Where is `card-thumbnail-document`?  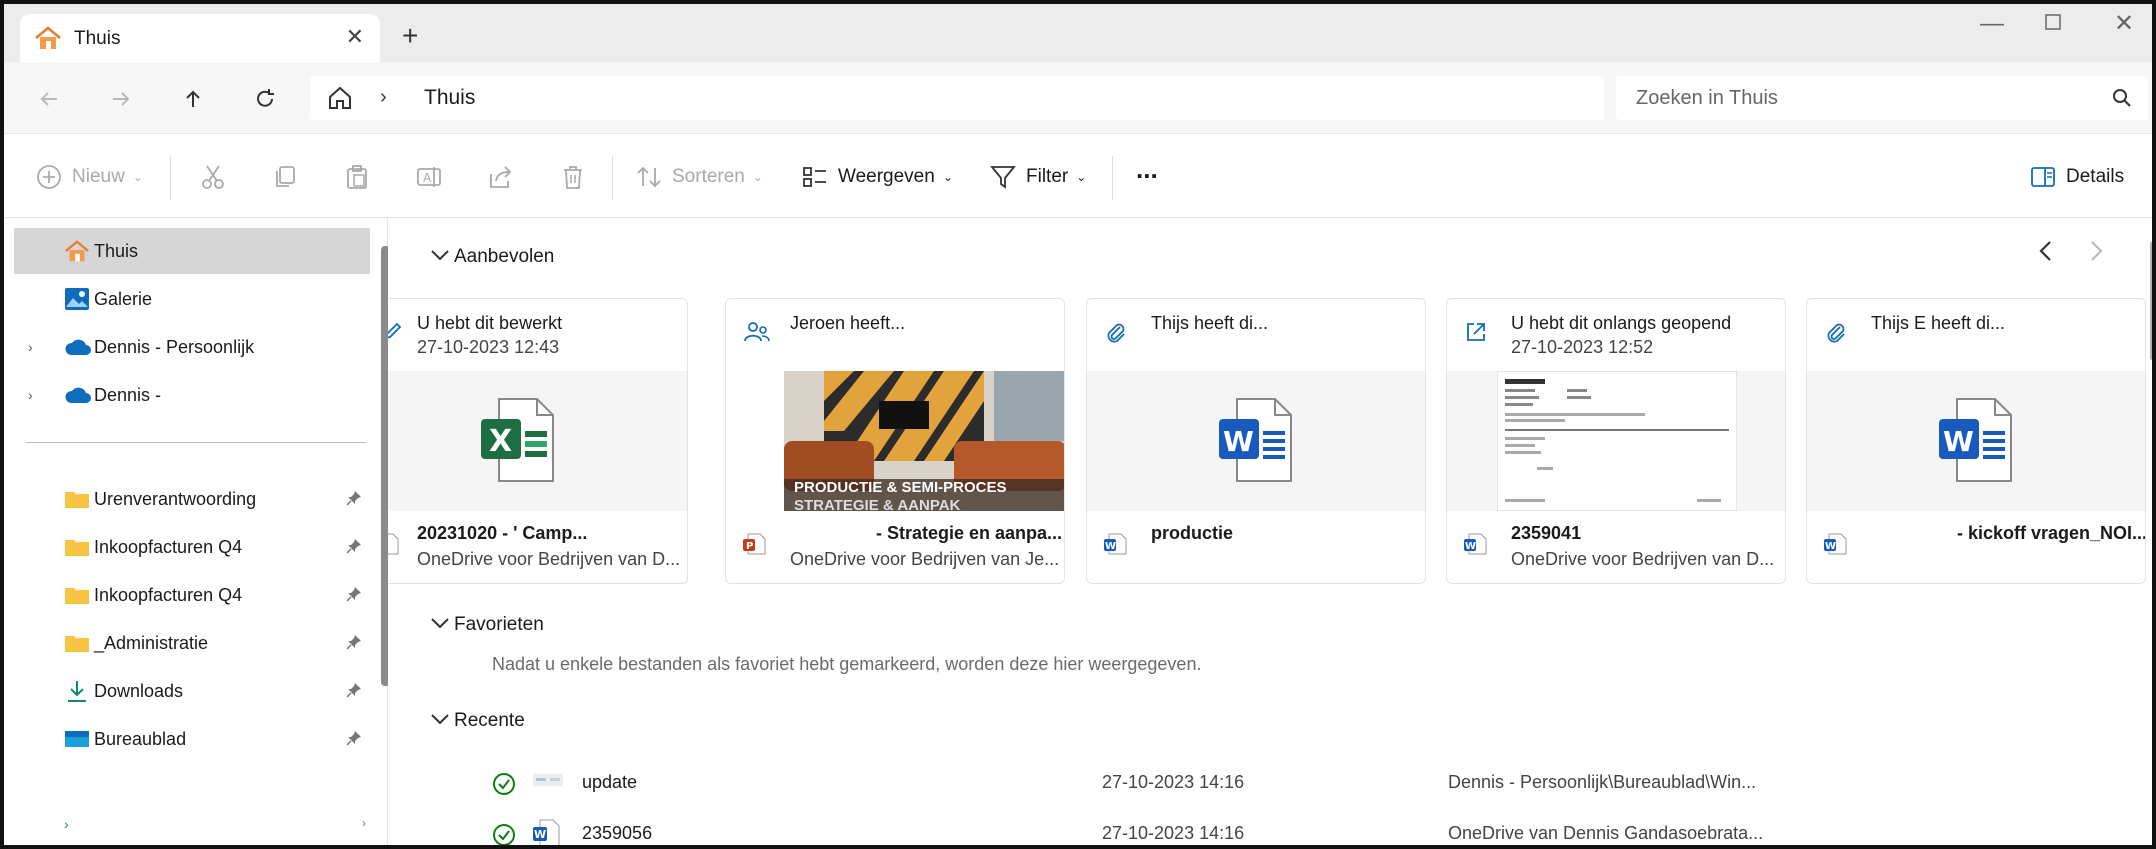
card-thumbnail-document is located at coordinates (1616, 441).